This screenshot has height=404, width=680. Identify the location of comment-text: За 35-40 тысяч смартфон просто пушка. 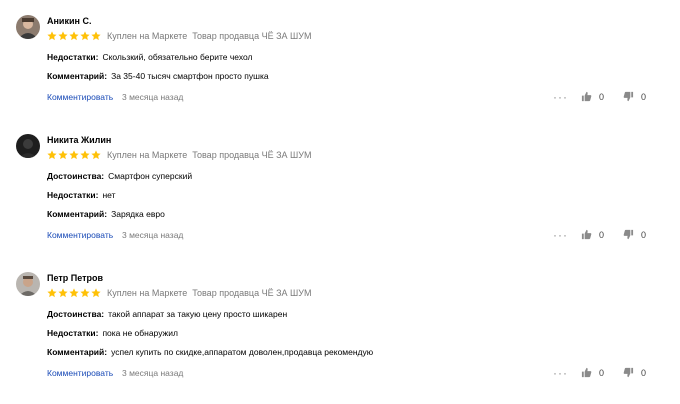
(190, 76).